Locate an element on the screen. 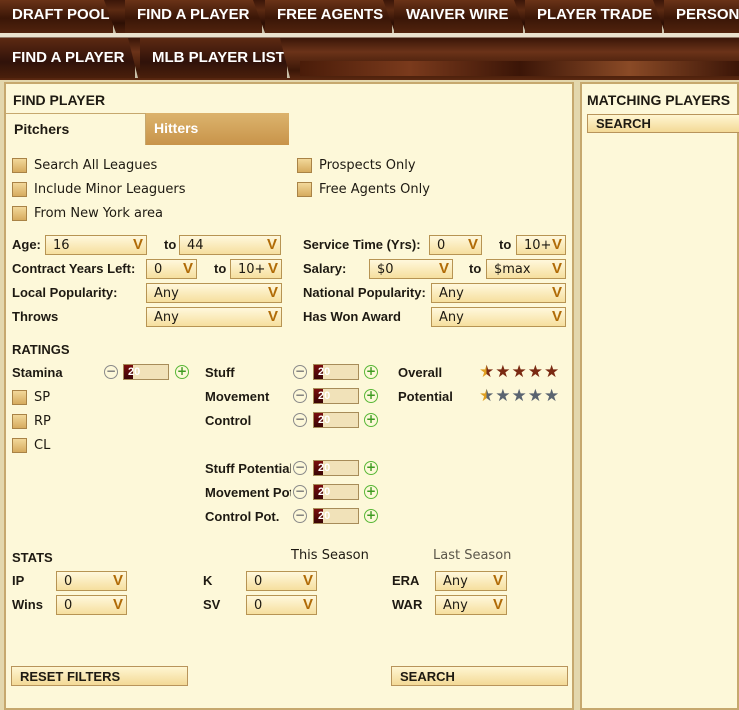 Image resolution: width=739 pixels, height=710 pixels. stamina-plus-button: + is located at coordinates (182, 372).